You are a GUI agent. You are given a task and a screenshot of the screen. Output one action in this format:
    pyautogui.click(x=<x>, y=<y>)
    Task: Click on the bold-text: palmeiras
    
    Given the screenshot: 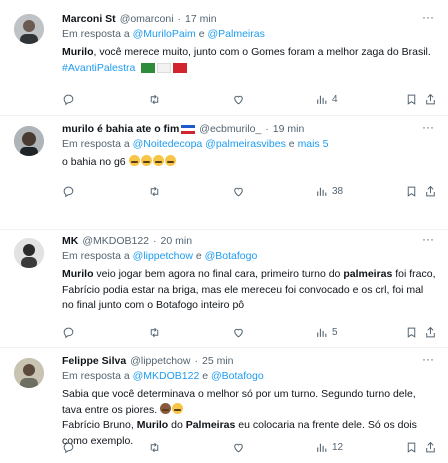 What is the action you would take?
    pyautogui.click(x=368, y=274)
    